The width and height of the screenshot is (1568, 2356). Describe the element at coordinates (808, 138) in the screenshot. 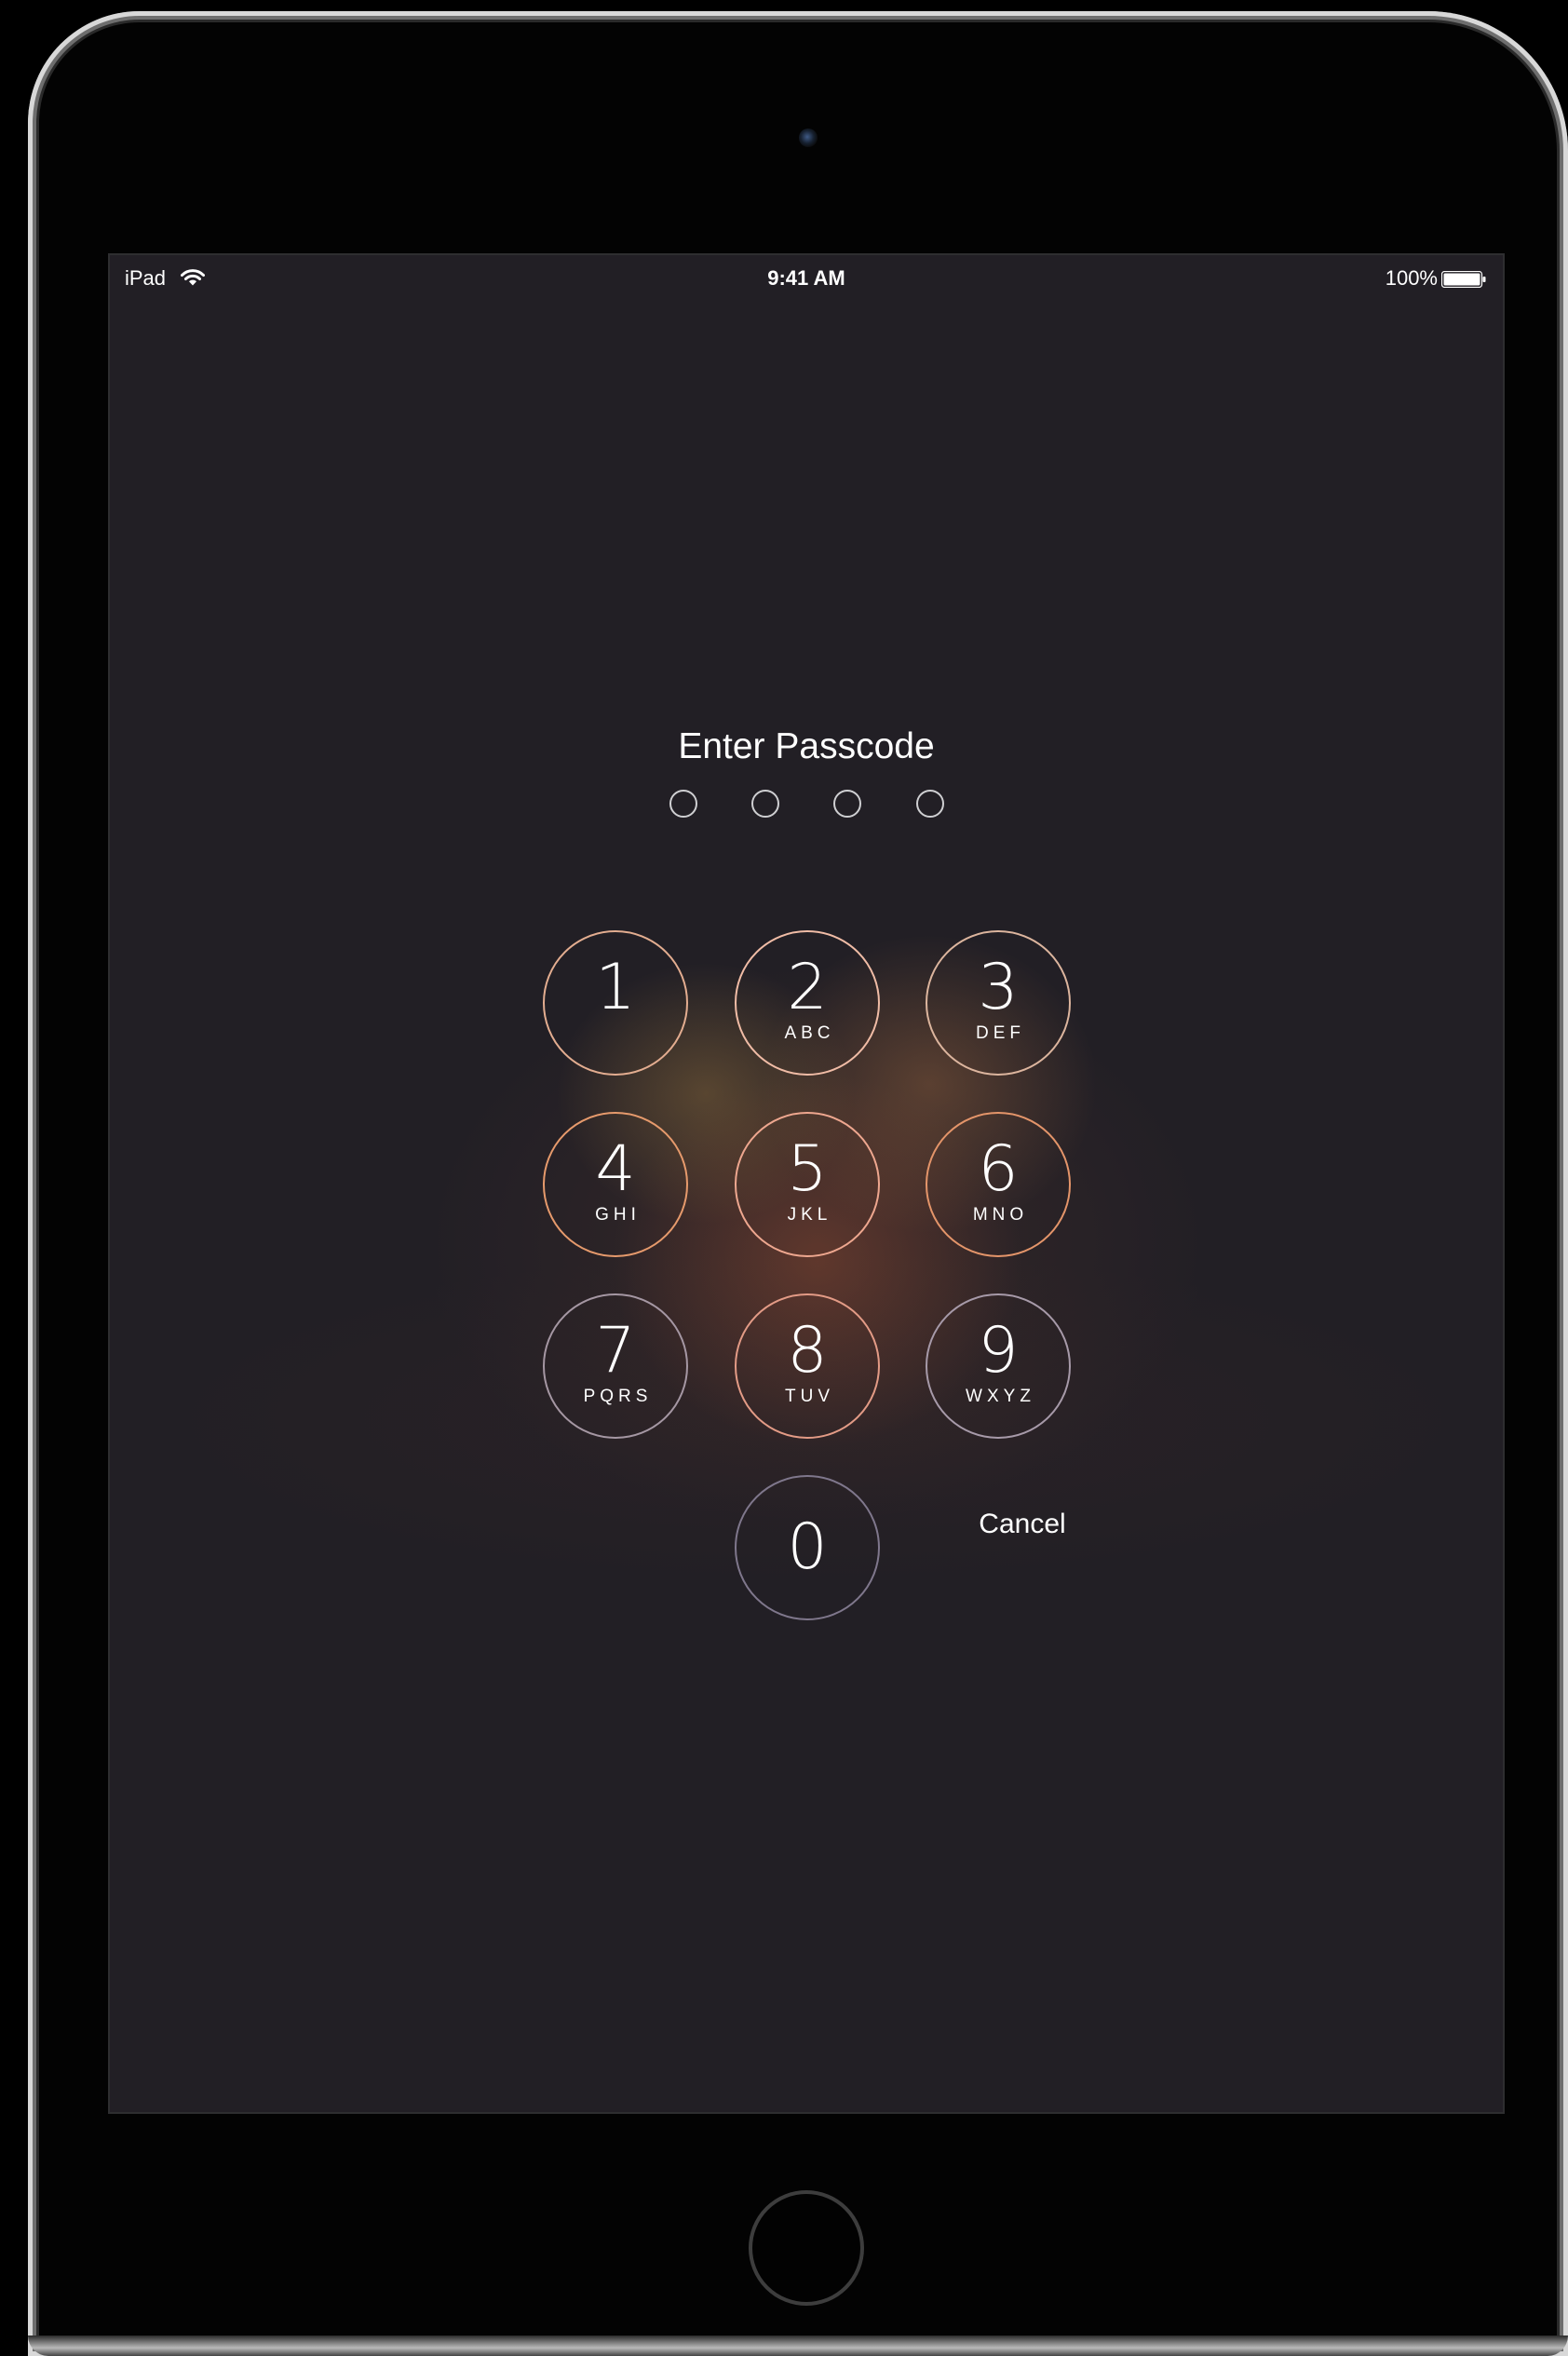

I see `camera-icon` at that location.